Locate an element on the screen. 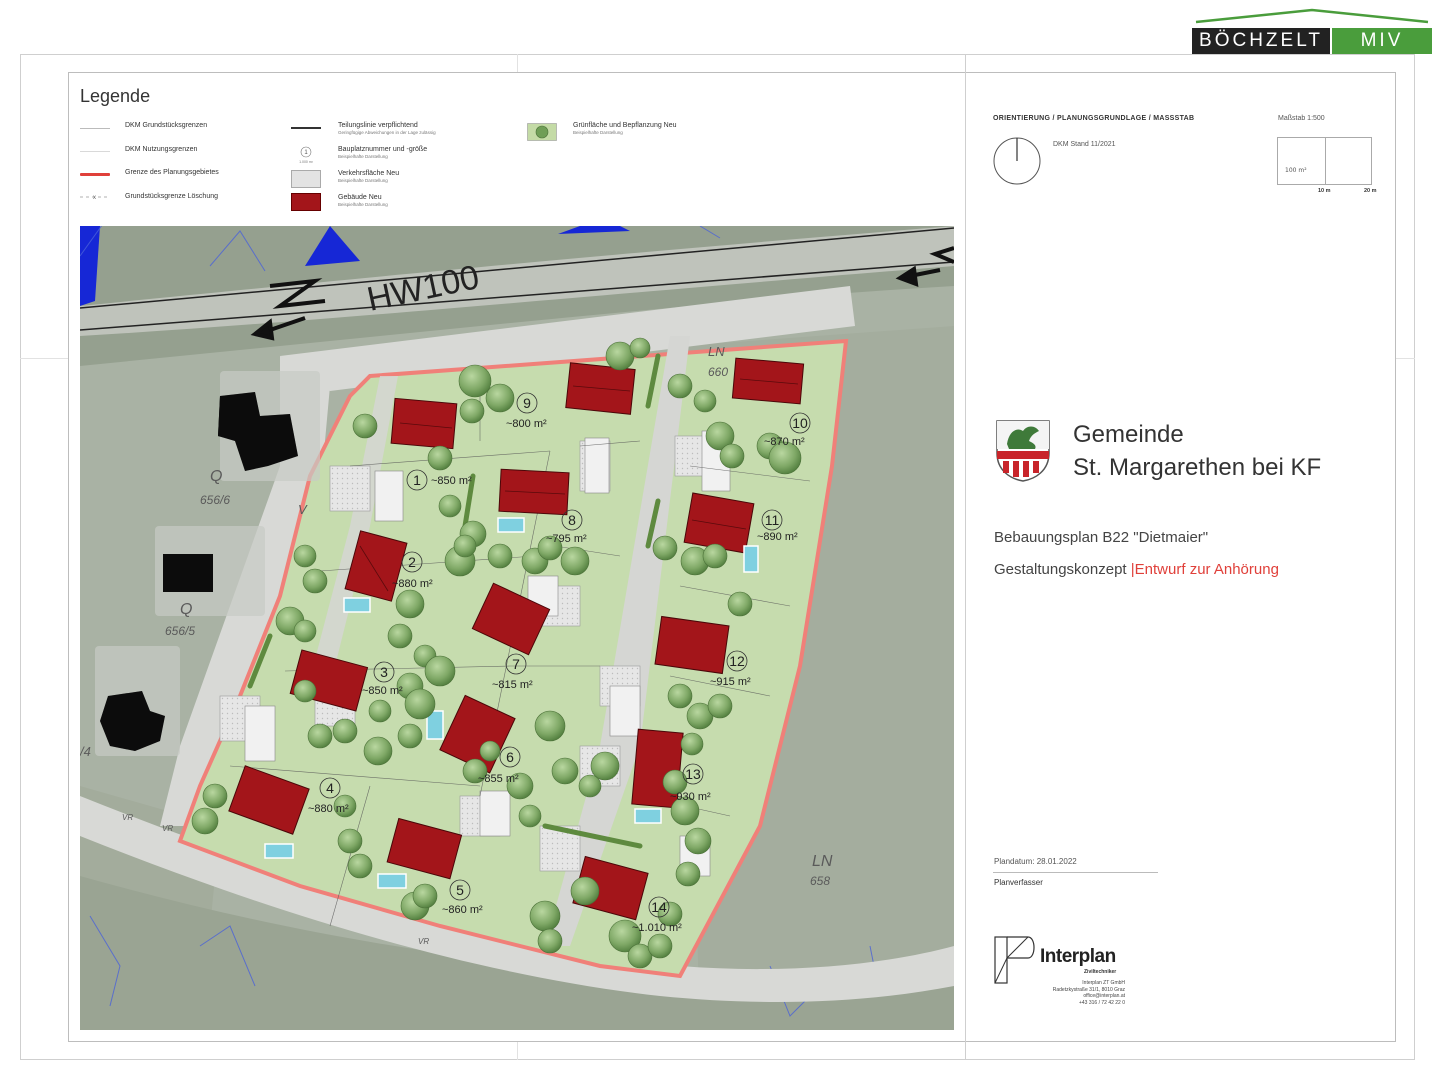 The image size is (1440, 1080). legend-item-usage: DKM Nutzungsgrenzen is located at coordinates (161, 149).